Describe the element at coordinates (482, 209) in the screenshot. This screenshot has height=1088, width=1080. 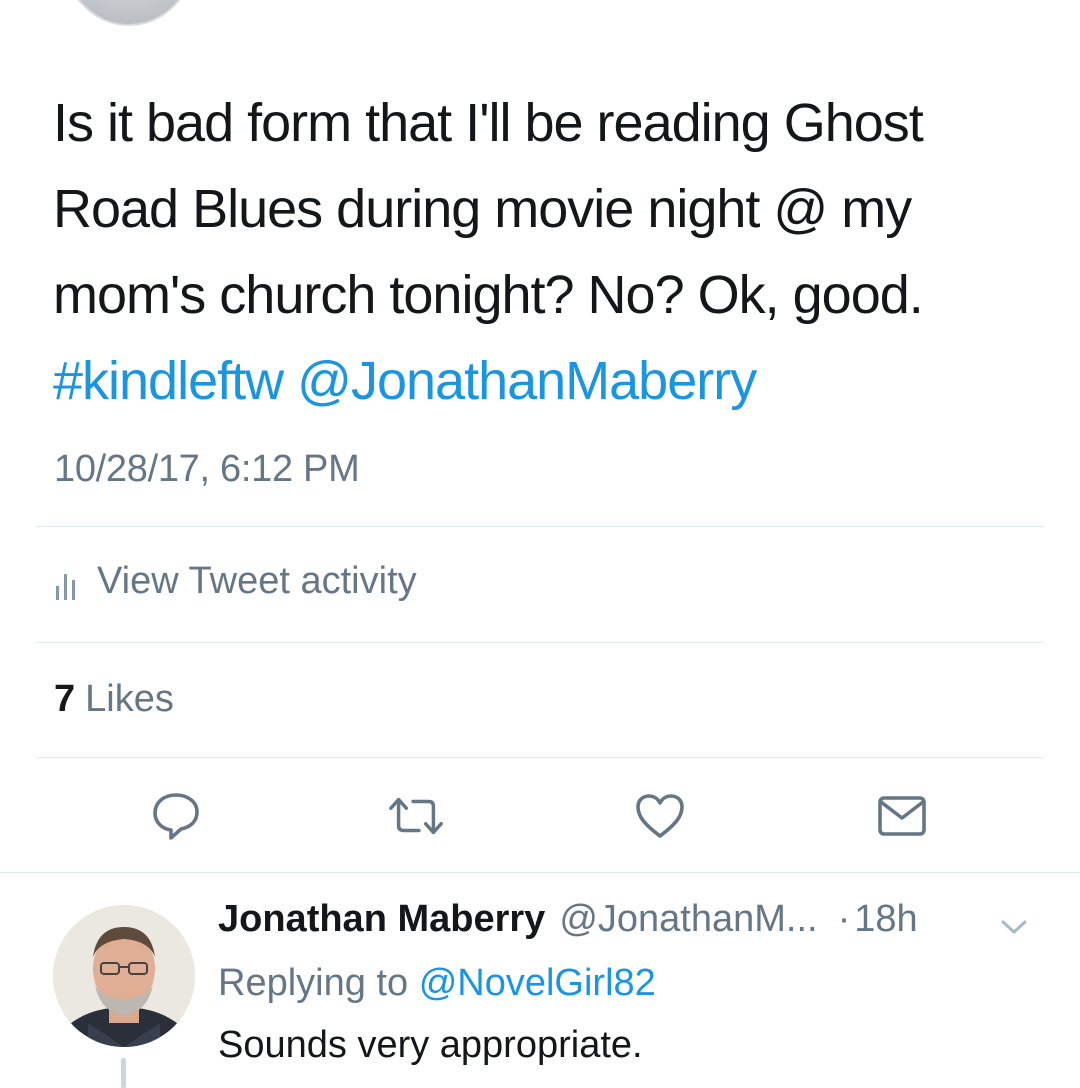
I see `tweet-text-line: Road Blues during movie night @ my` at that location.